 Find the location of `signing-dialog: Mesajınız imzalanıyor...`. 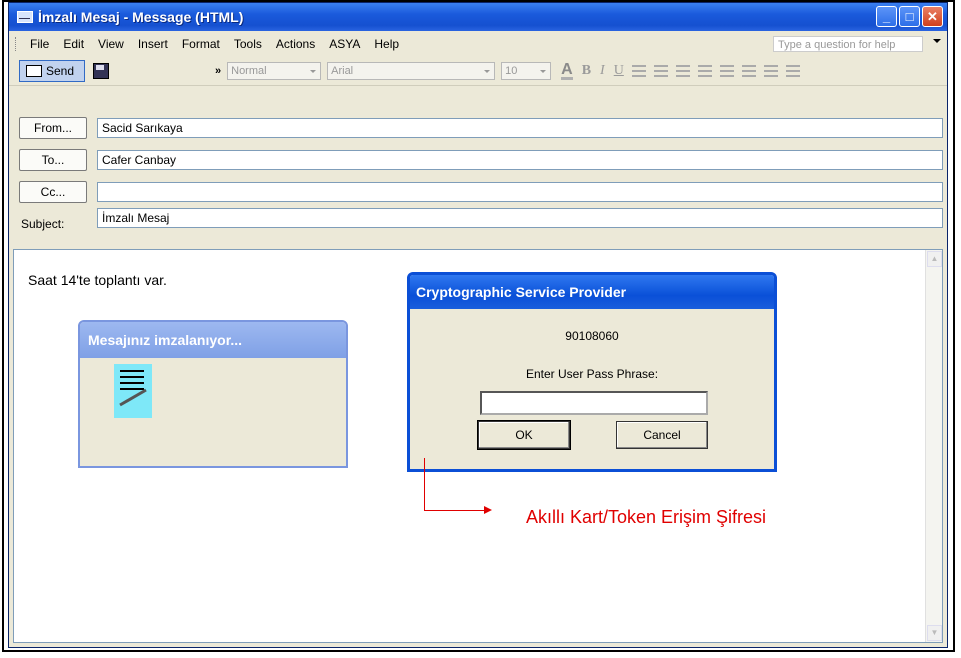

signing-dialog: Mesajınız imzalanıyor... is located at coordinates (213, 394).